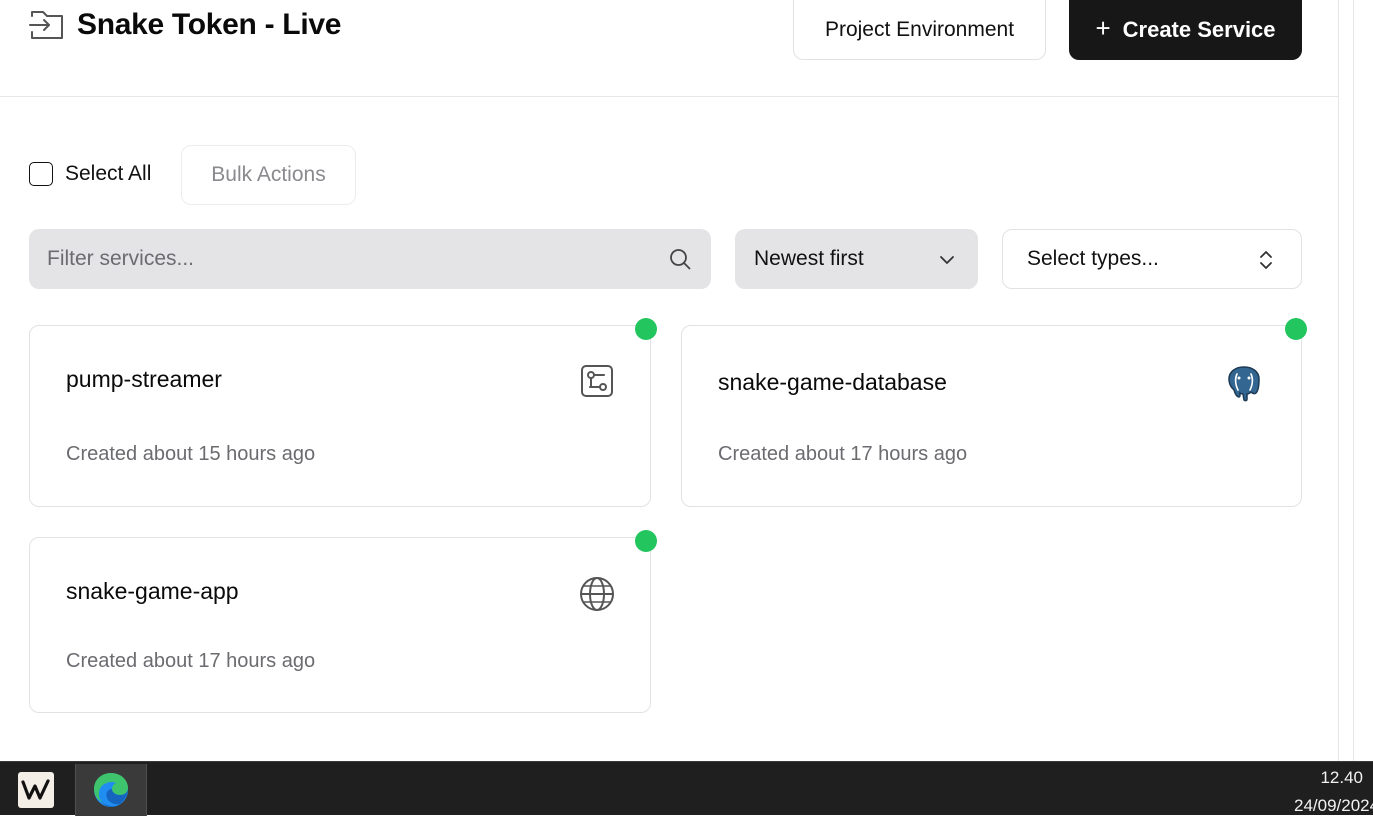 The height and width of the screenshot is (816, 1373). I want to click on workflow-icon, so click(597, 381).